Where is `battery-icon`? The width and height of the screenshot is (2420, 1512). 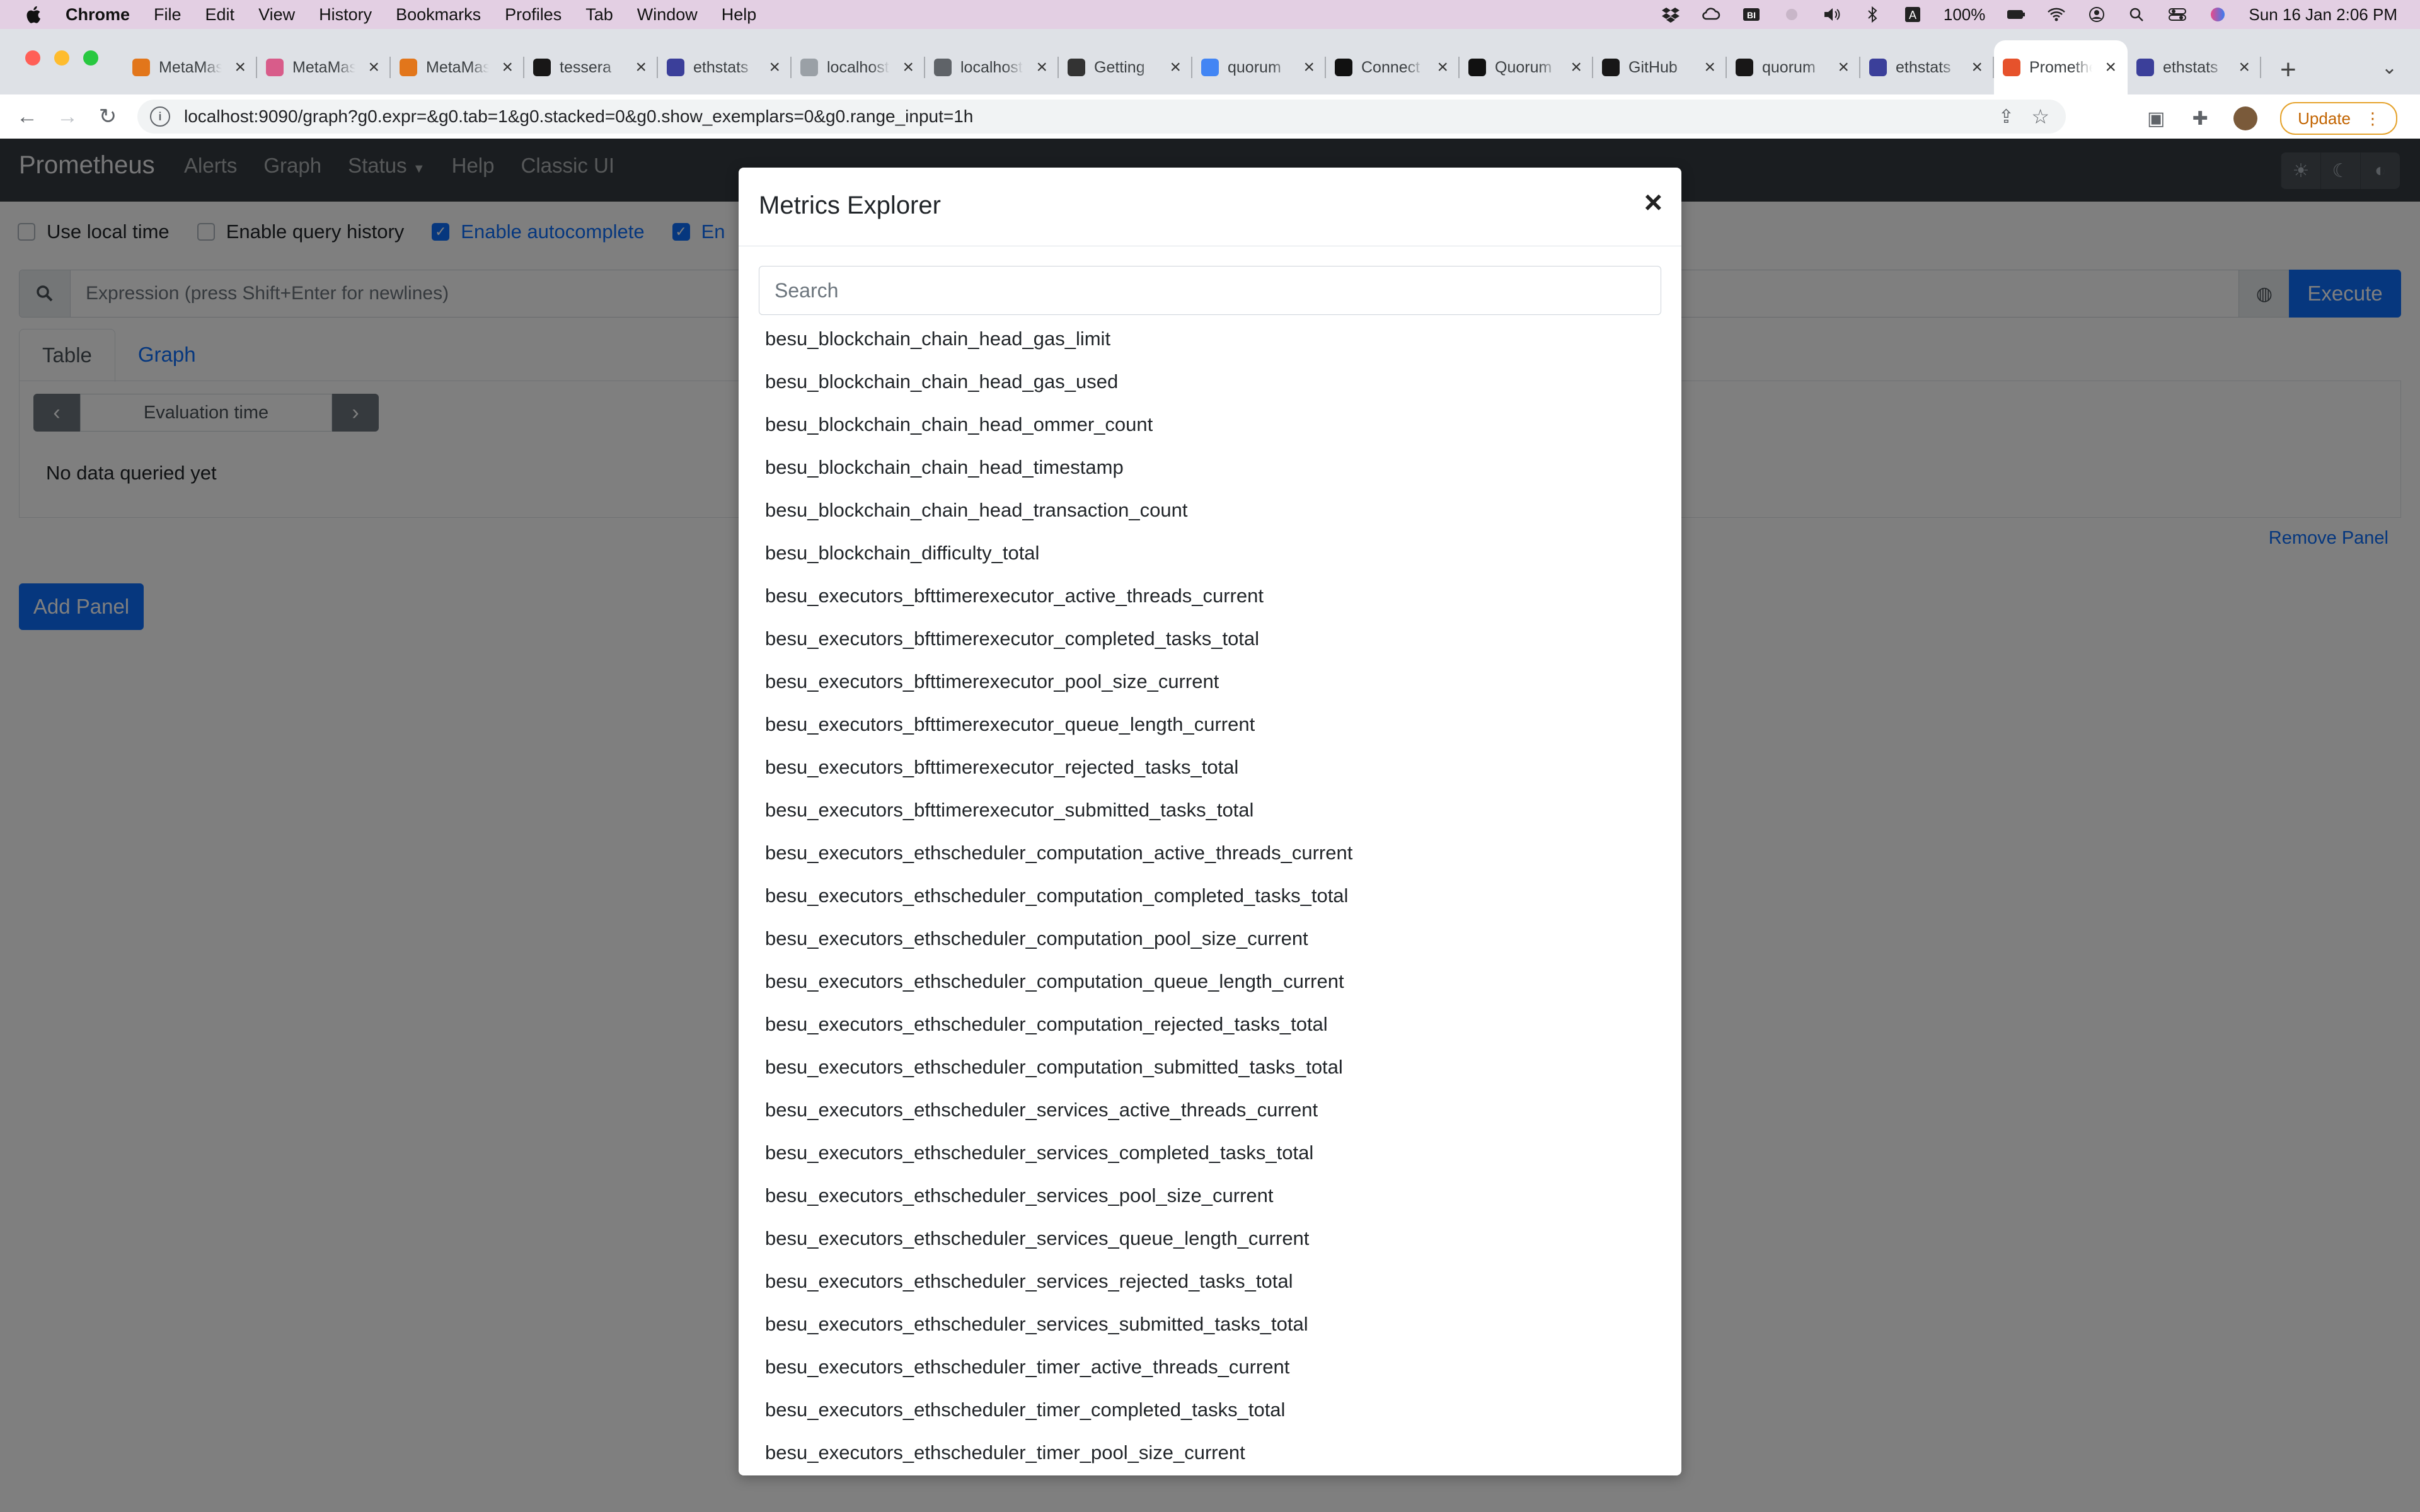 battery-icon is located at coordinates (2016, 14).